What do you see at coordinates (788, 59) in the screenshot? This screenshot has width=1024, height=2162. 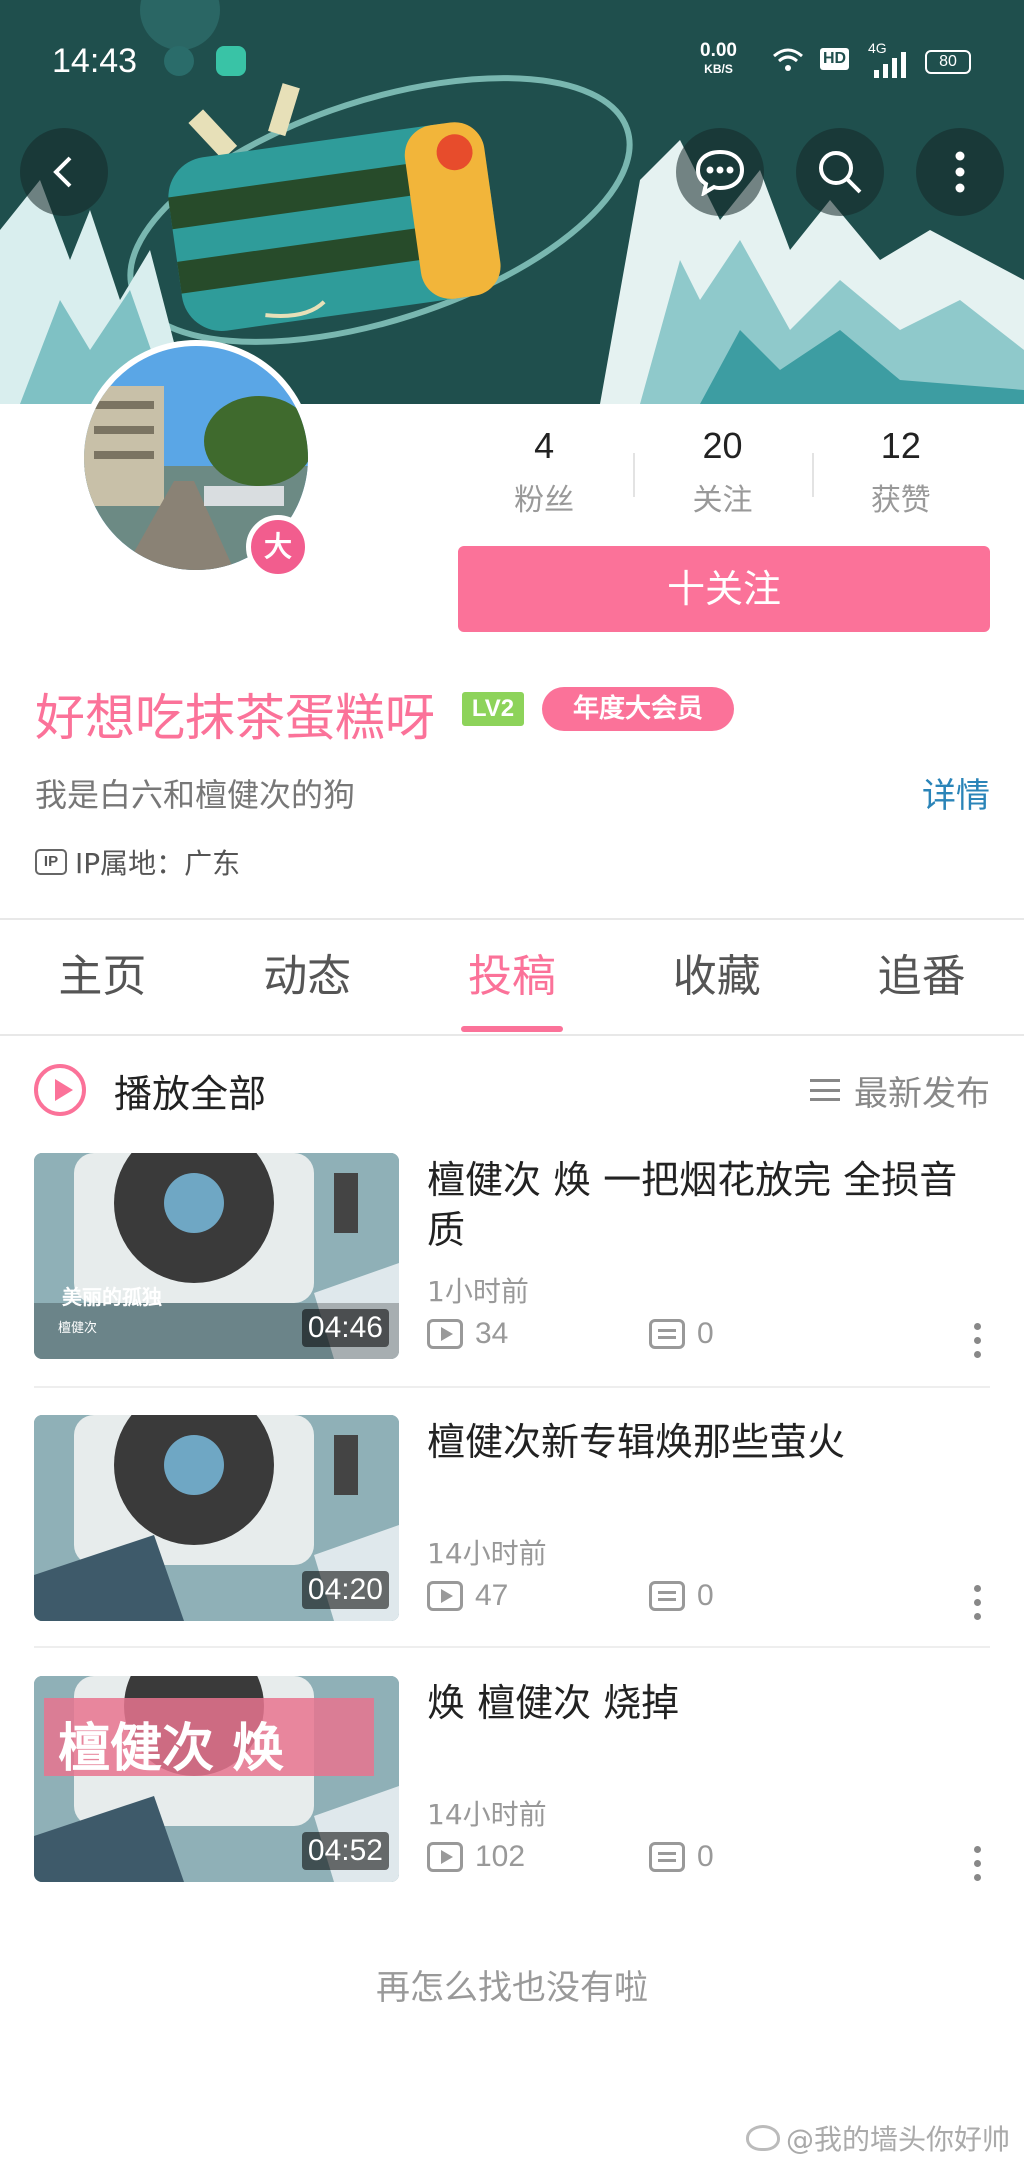 I see `wifi-icon` at bounding box center [788, 59].